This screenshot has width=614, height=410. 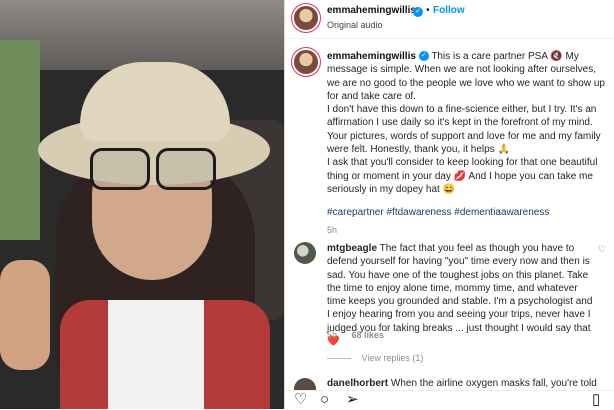 I want to click on caption-timestamp: 5h, so click(x=332, y=229).